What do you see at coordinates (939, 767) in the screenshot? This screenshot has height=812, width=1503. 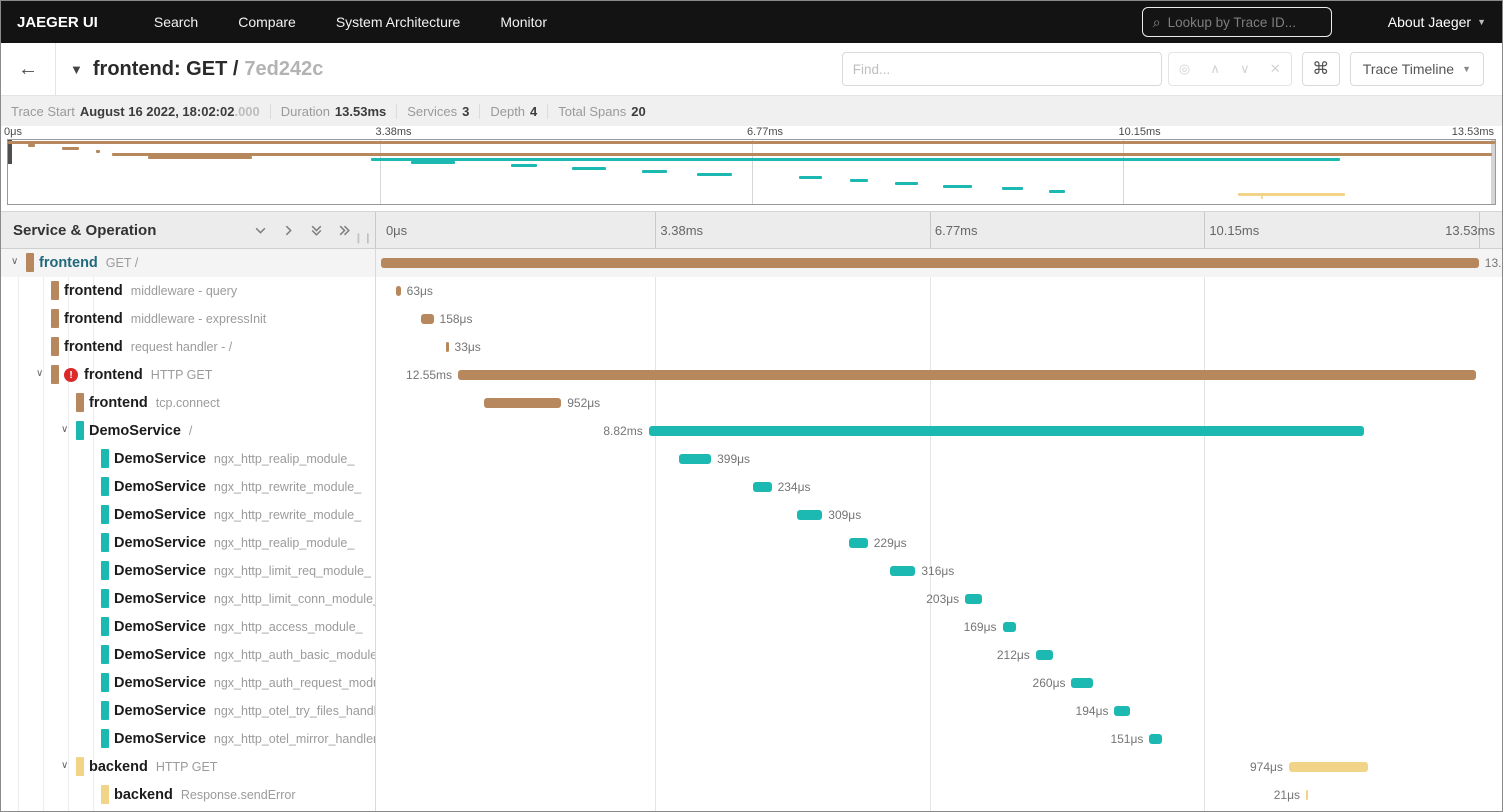 I see `span-graph-row: 974μs` at bounding box center [939, 767].